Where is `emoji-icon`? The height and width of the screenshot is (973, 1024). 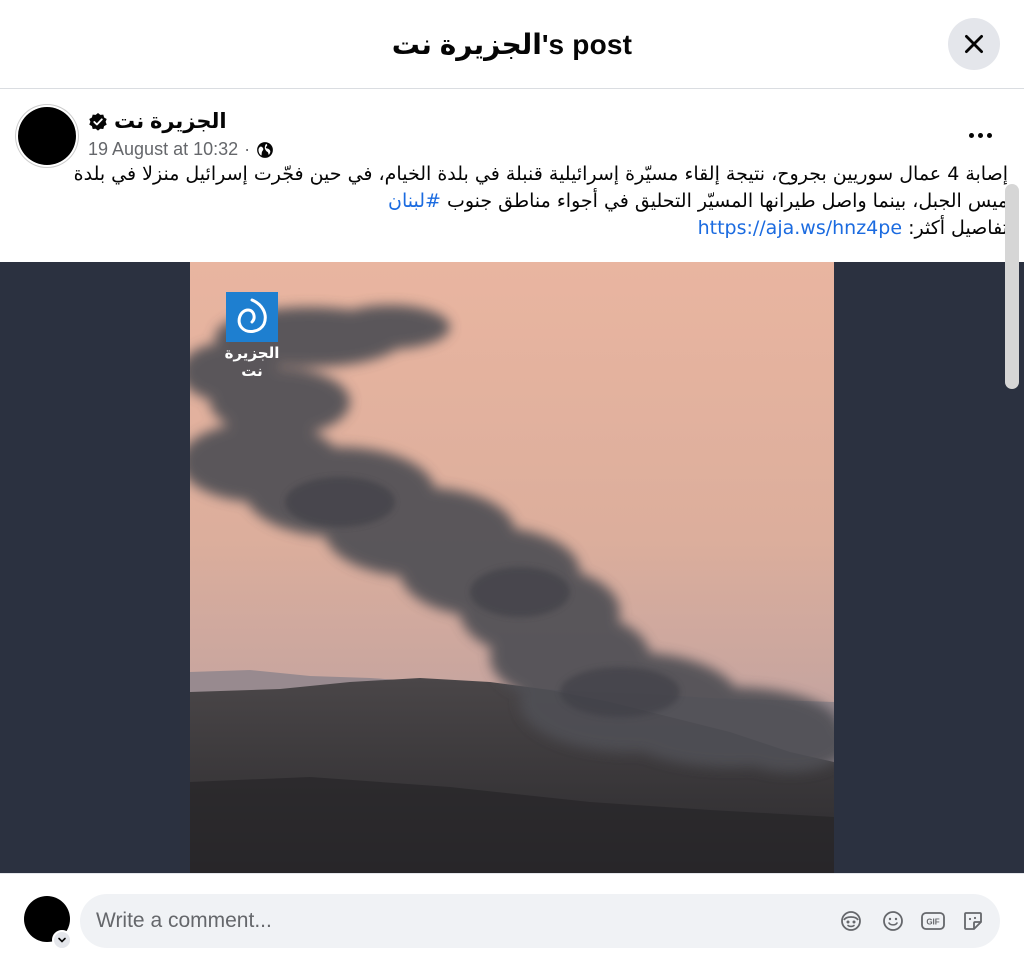
emoji-icon is located at coordinates (893, 921).